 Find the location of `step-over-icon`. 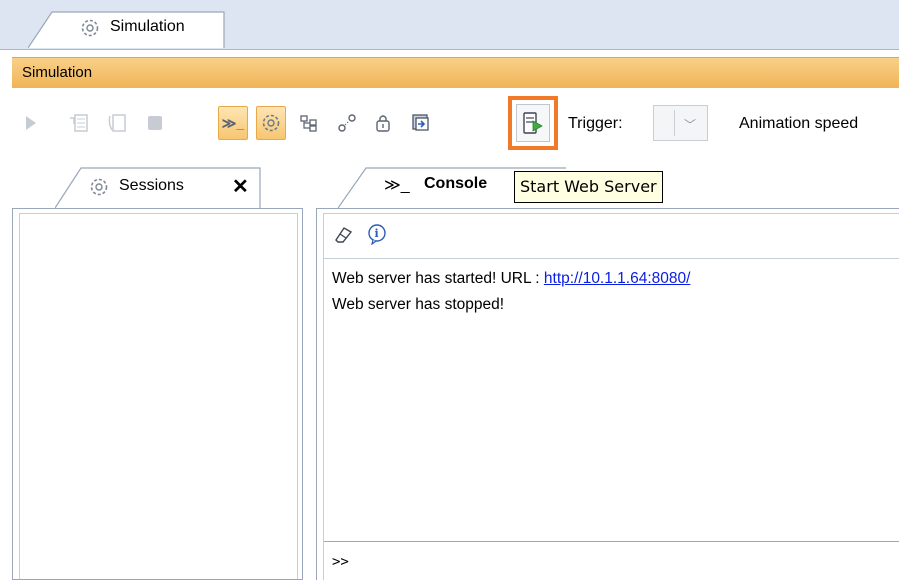

step-over-icon is located at coordinates (117, 123).